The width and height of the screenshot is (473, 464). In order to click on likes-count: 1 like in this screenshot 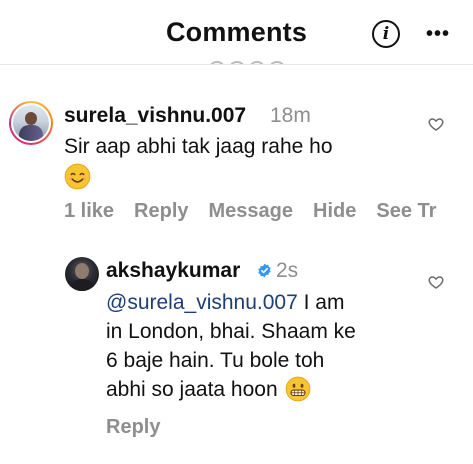, I will do `click(89, 211)`.